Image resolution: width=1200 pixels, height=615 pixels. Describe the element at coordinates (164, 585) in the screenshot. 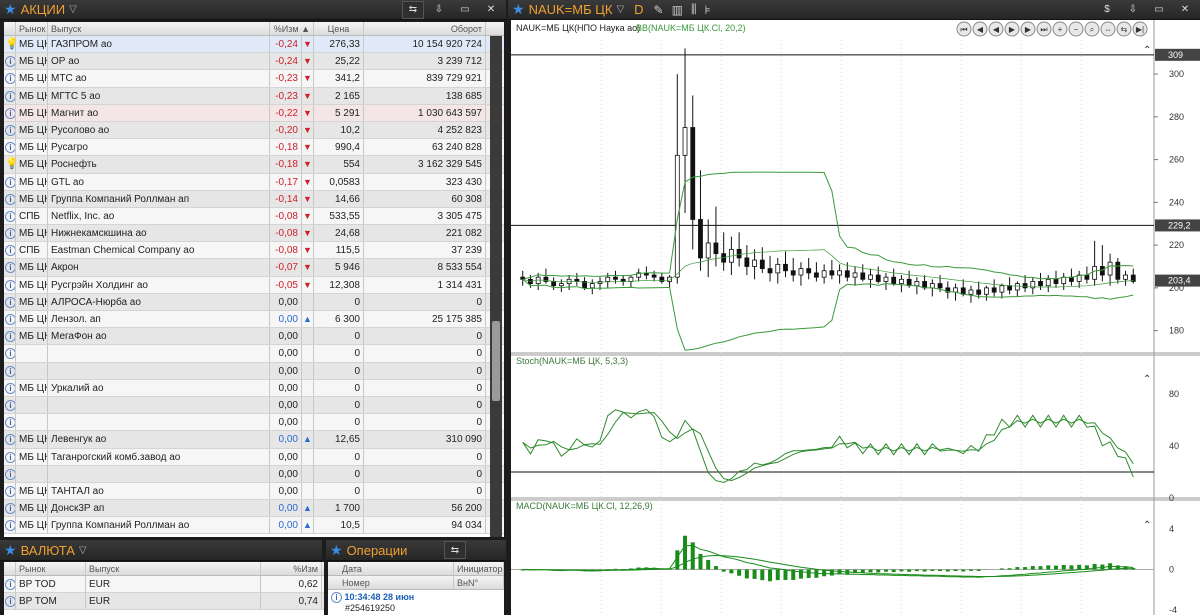

I see `table-row: i BP TOD EUR 0,62` at that location.